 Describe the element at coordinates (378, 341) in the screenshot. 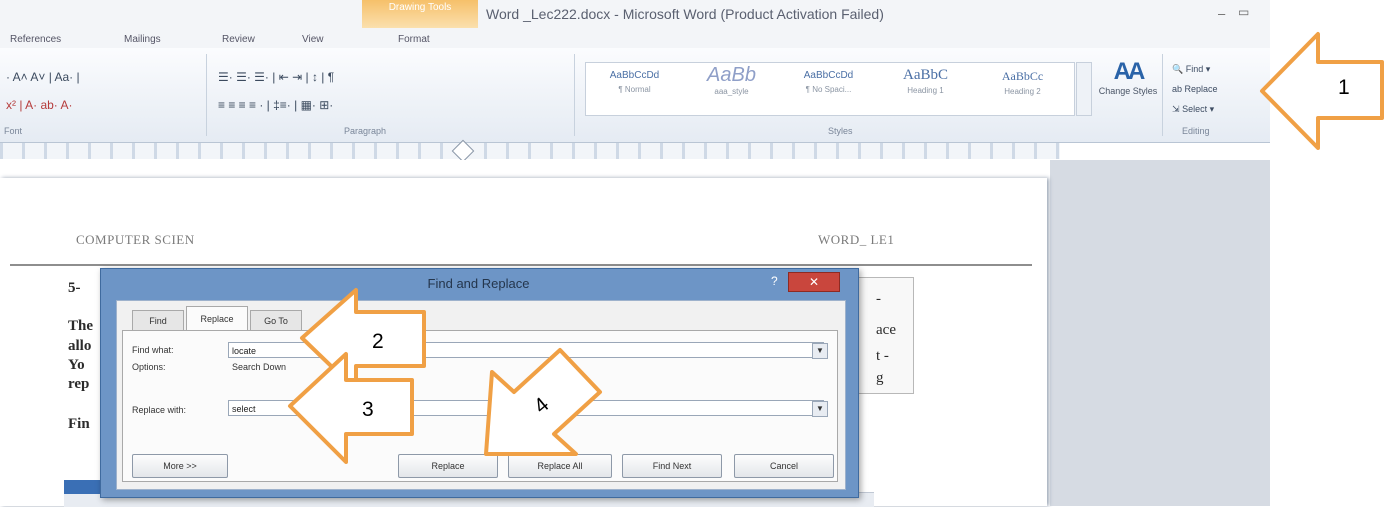

I see `annotation-number-2: 2` at that location.